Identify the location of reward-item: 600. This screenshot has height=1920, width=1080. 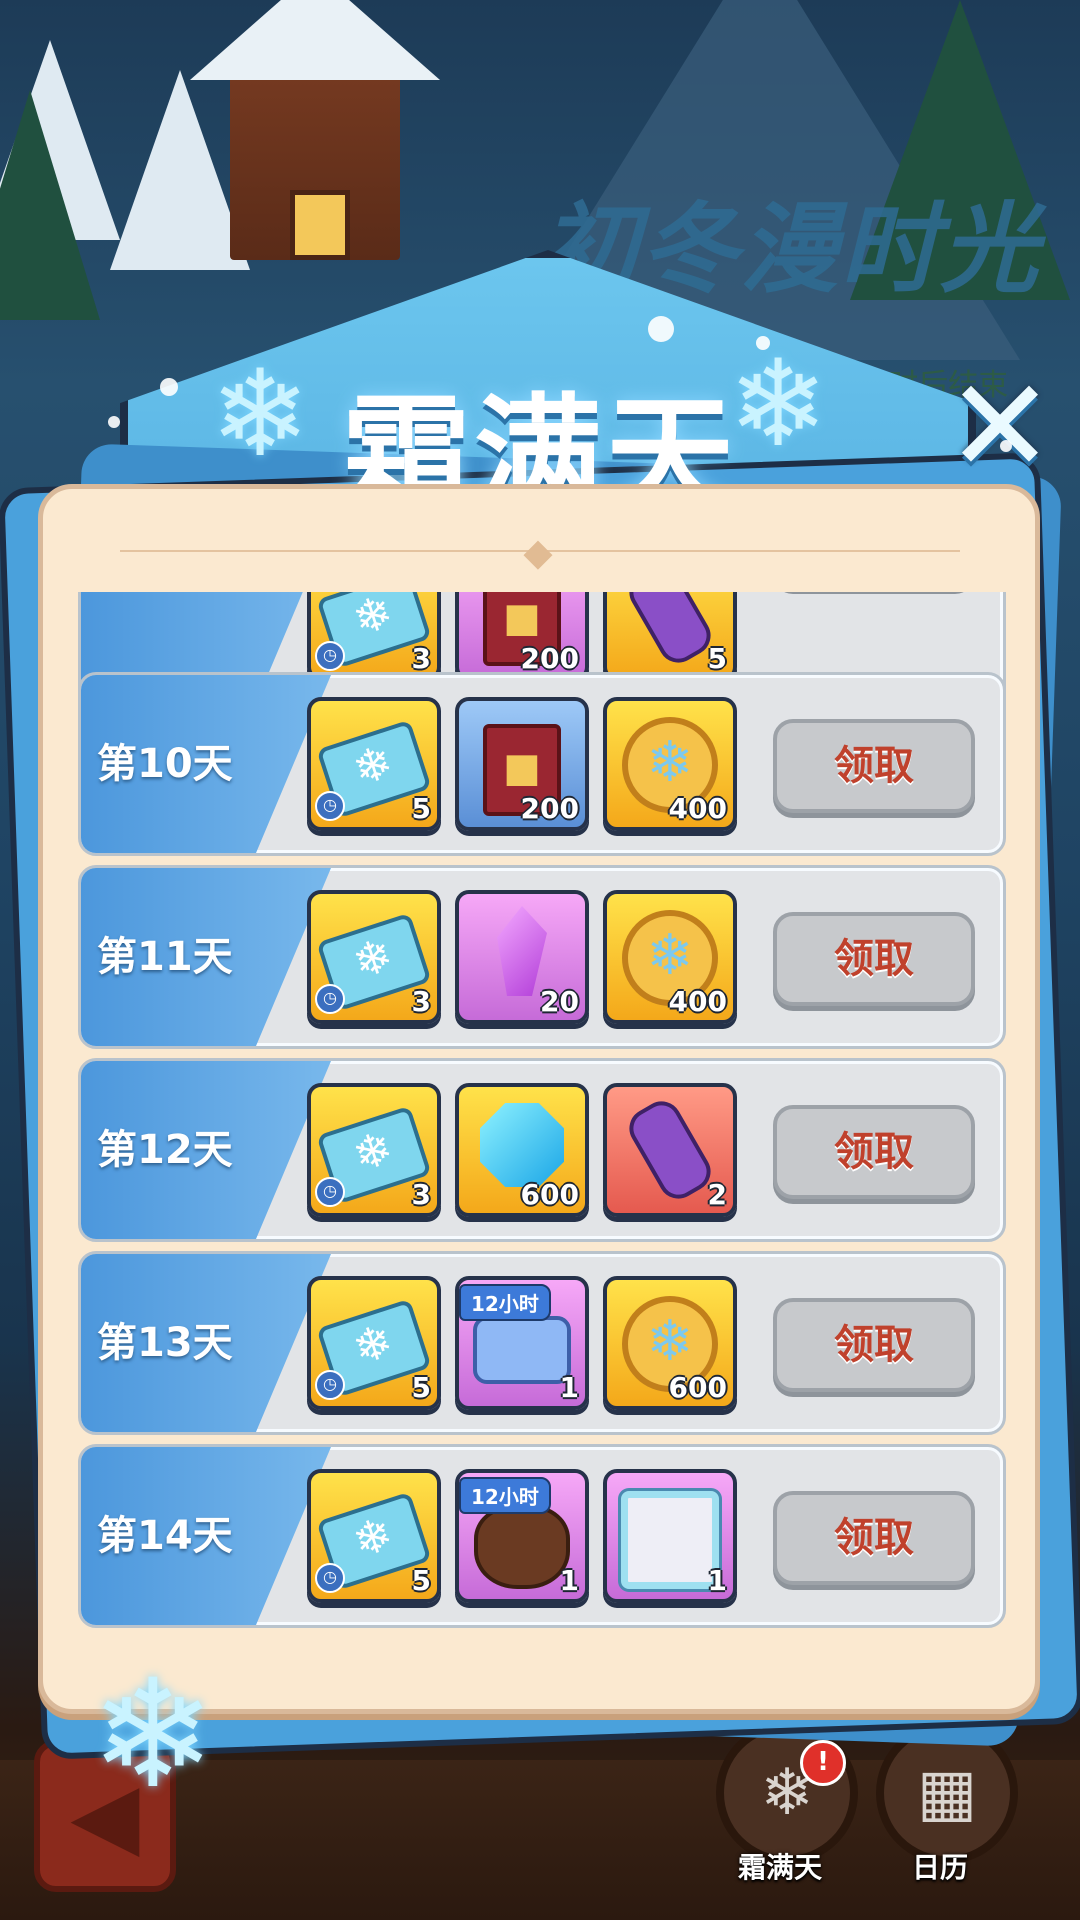
(522, 1150).